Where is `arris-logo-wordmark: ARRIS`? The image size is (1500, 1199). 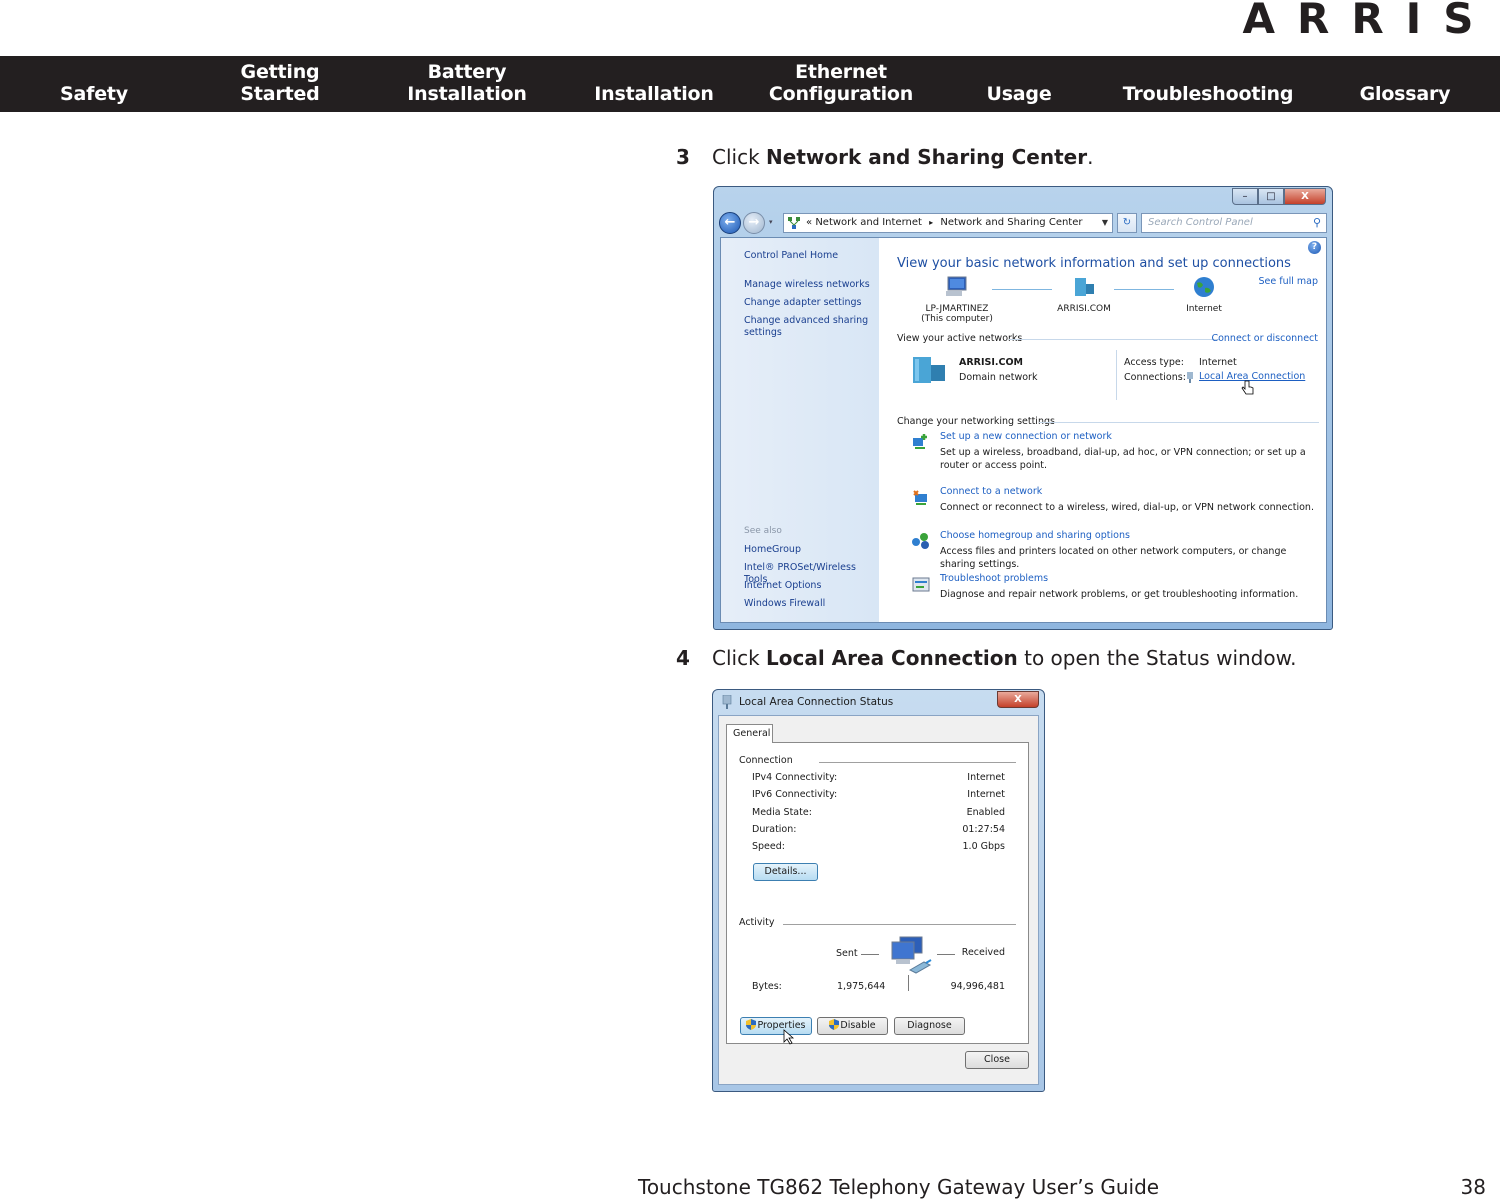 arris-logo-wordmark: ARRIS is located at coordinates (1368, 21).